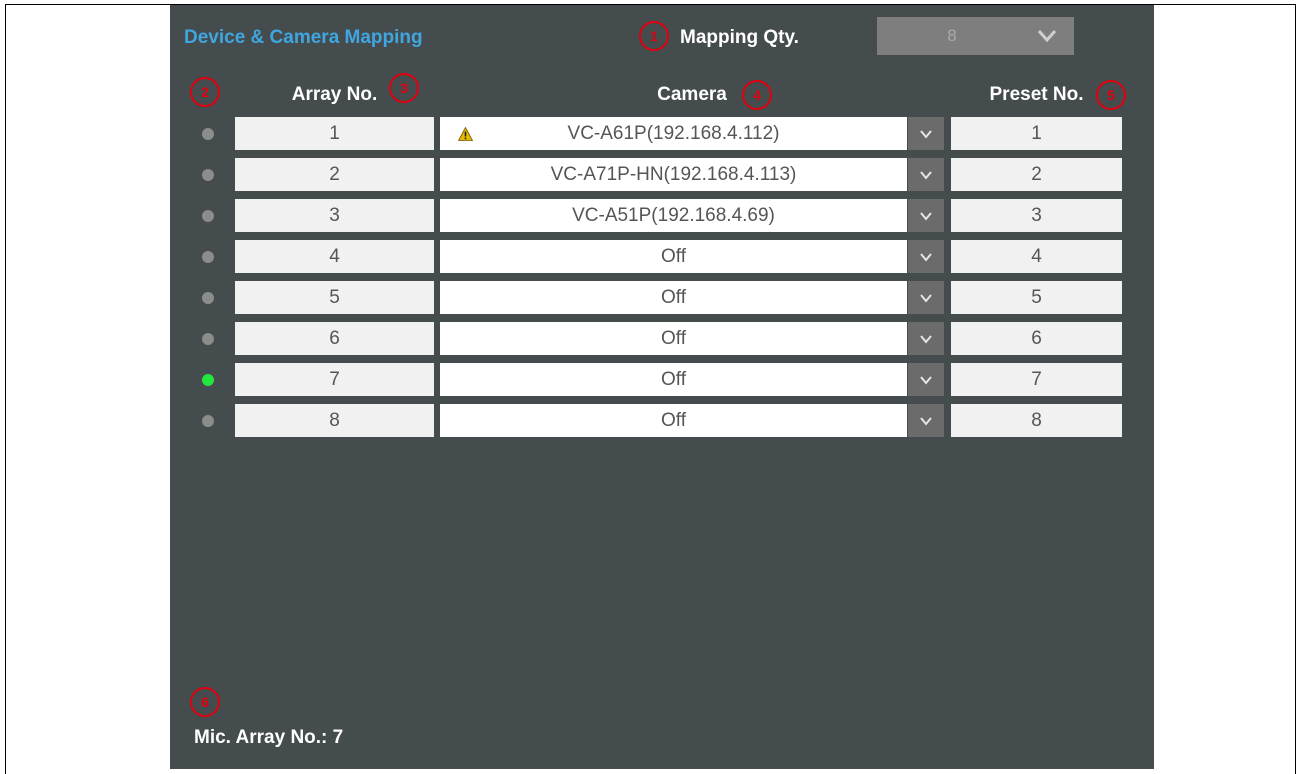 The height and width of the screenshot is (774, 1306). Describe the element at coordinates (303, 37) in the screenshot. I see `panel-title: Device & Camera Mapping` at that location.